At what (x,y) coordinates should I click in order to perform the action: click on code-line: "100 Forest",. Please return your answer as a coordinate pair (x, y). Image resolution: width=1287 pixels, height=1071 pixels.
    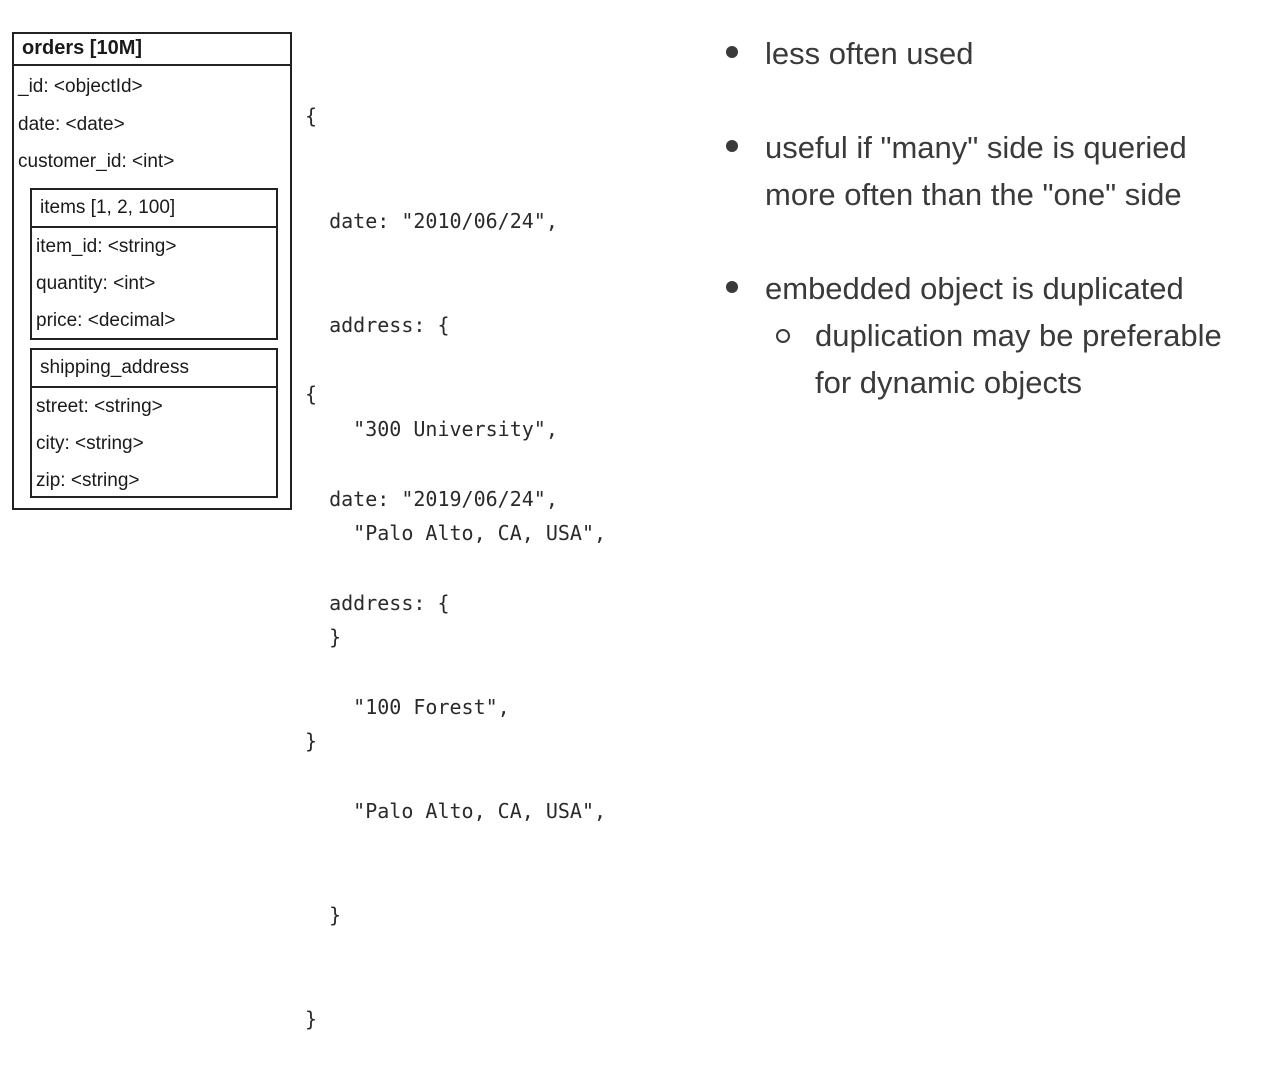
    Looking at the image, I should click on (407, 706).